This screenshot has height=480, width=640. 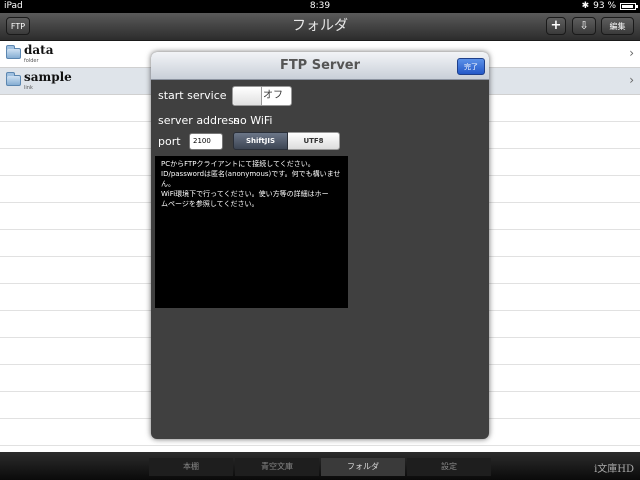 I want to click on app-logo: i文庫HD, so click(x=614, y=469).